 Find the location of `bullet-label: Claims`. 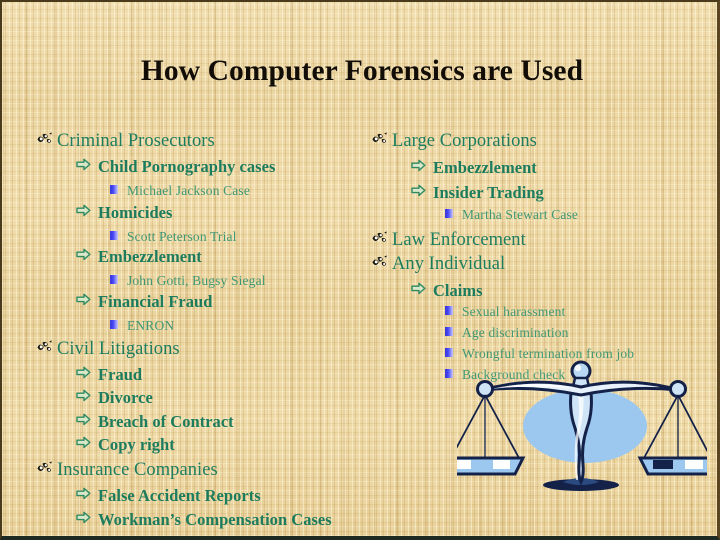

bullet-label: Claims is located at coordinates (458, 290).